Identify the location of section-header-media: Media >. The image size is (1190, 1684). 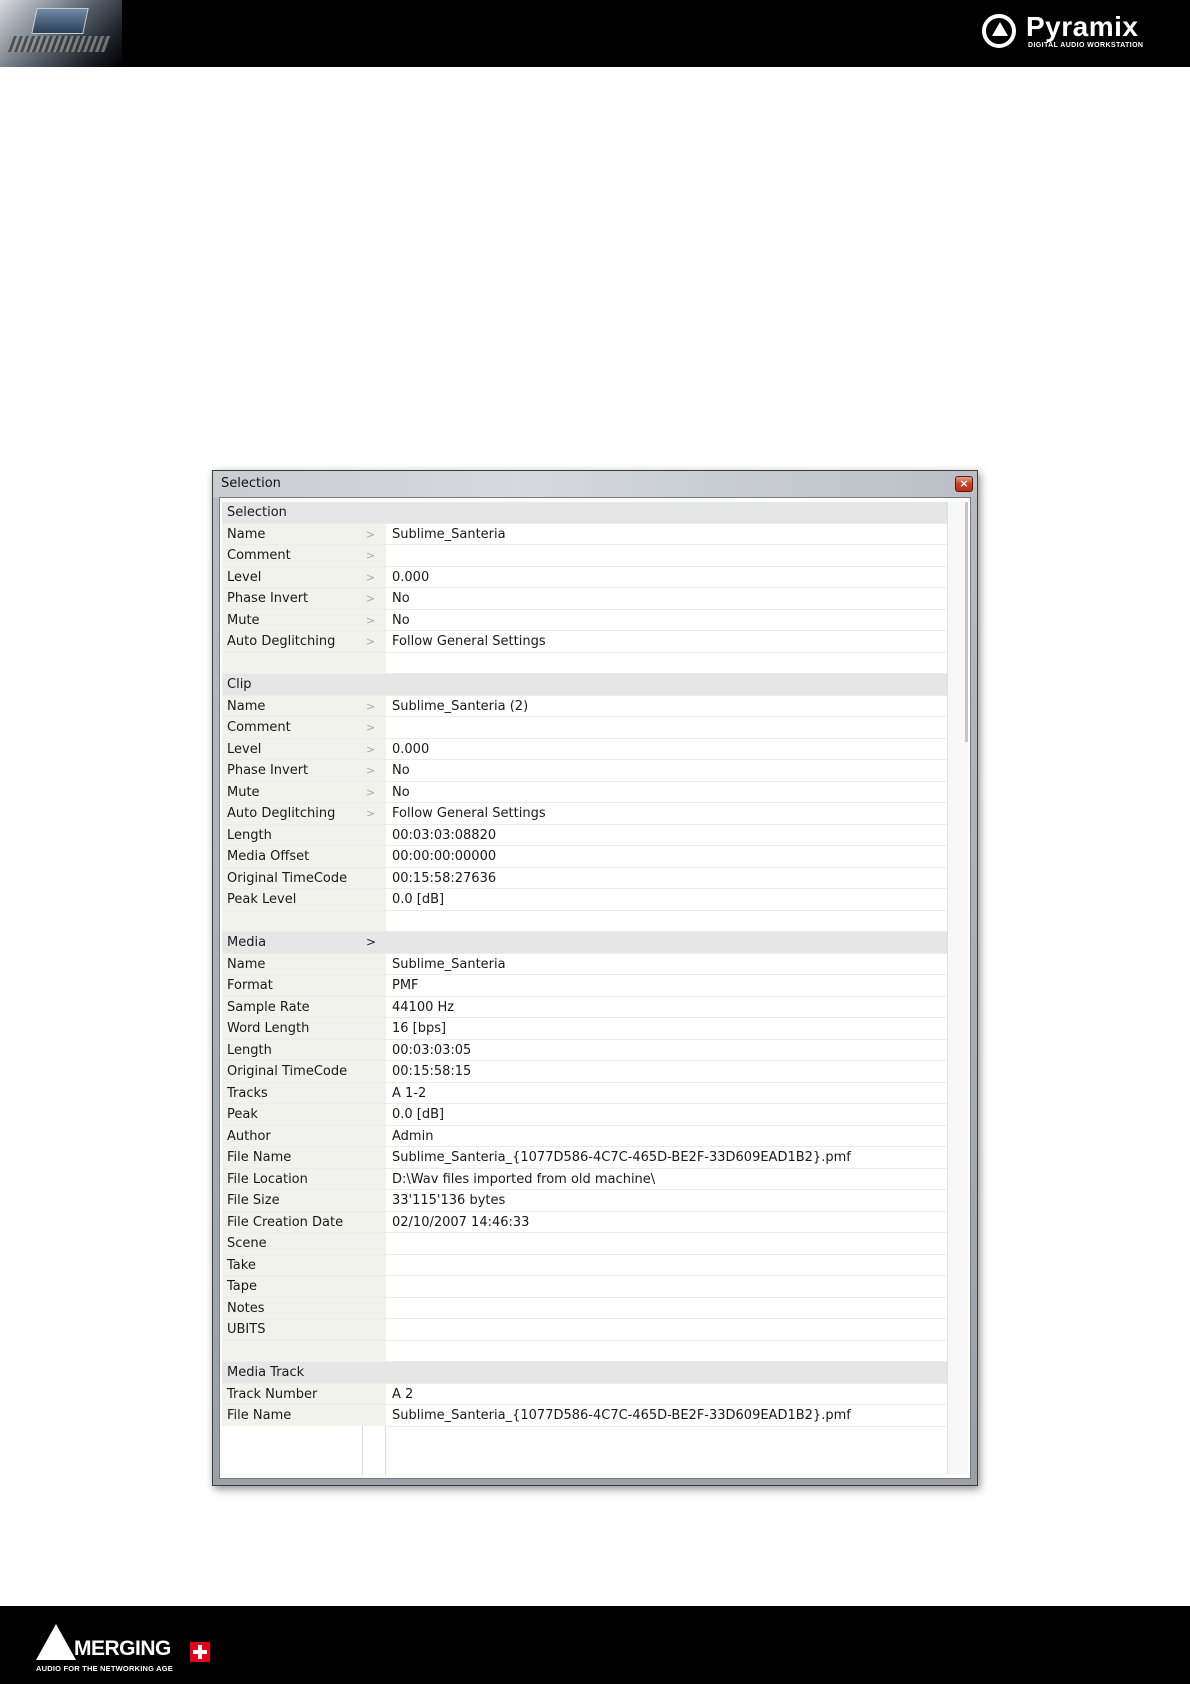
(587, 943).